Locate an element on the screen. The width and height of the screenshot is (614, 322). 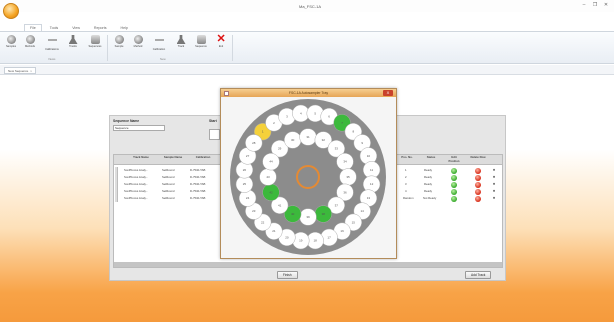
vial-number: 39 is located at coordinates (308, 217).